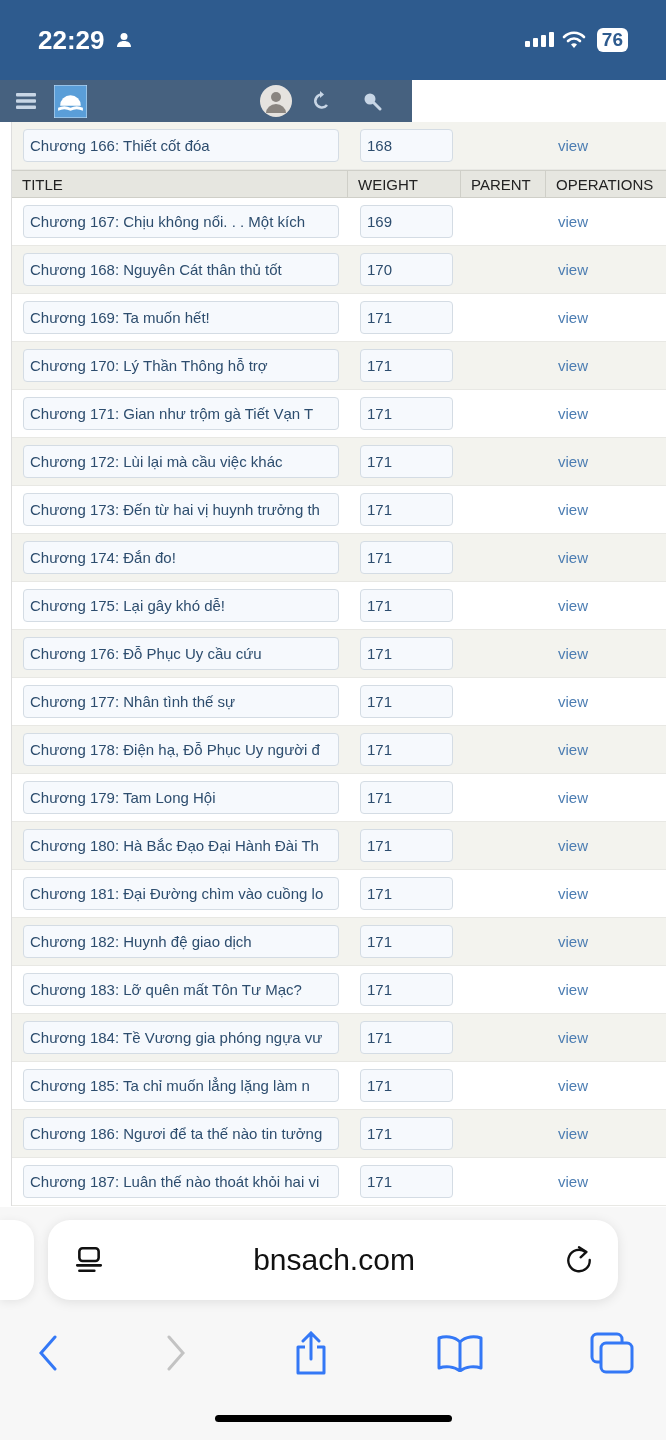 This screenshot has width=666, height=1440. What do you see at coordinates (406, 221) in the screenshot?
I see `weight-field: 169` at bounding box center [406, 221].